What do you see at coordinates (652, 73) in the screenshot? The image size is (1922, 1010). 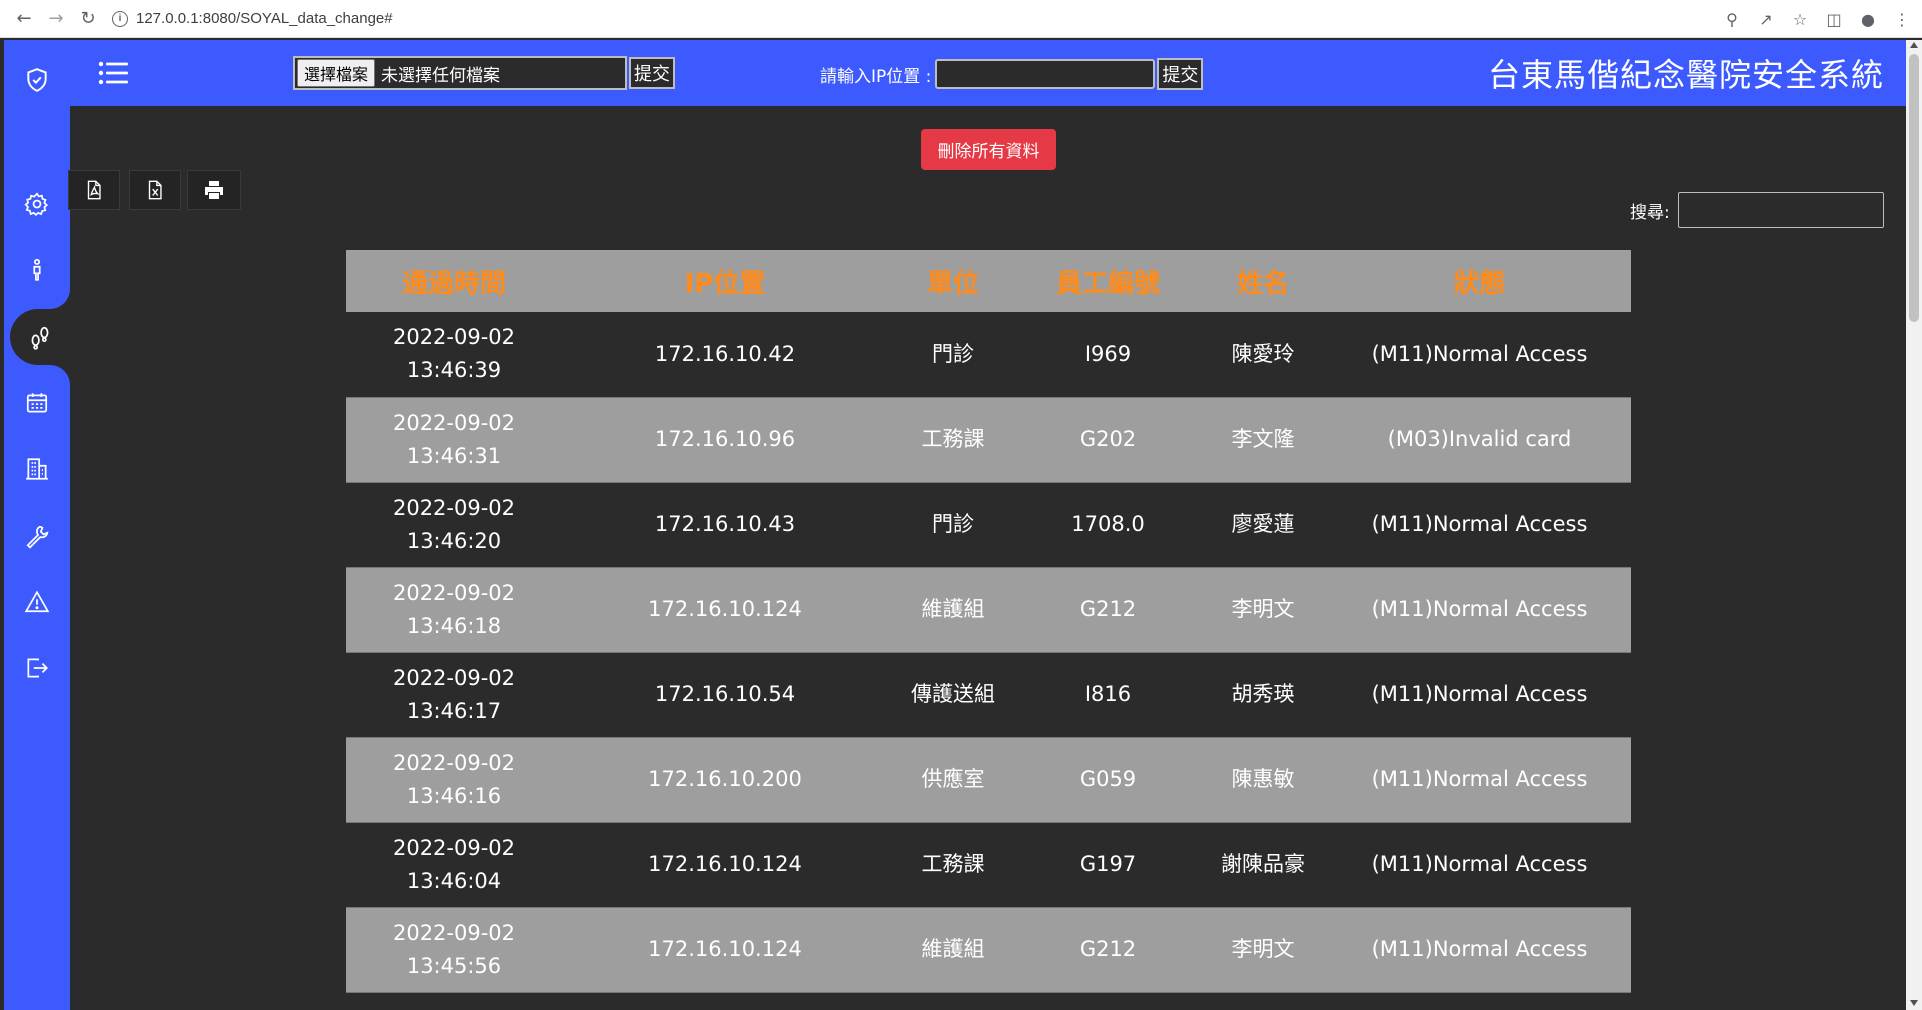 I see `file-submit-button: 提交` at bounding box center [652, 73].